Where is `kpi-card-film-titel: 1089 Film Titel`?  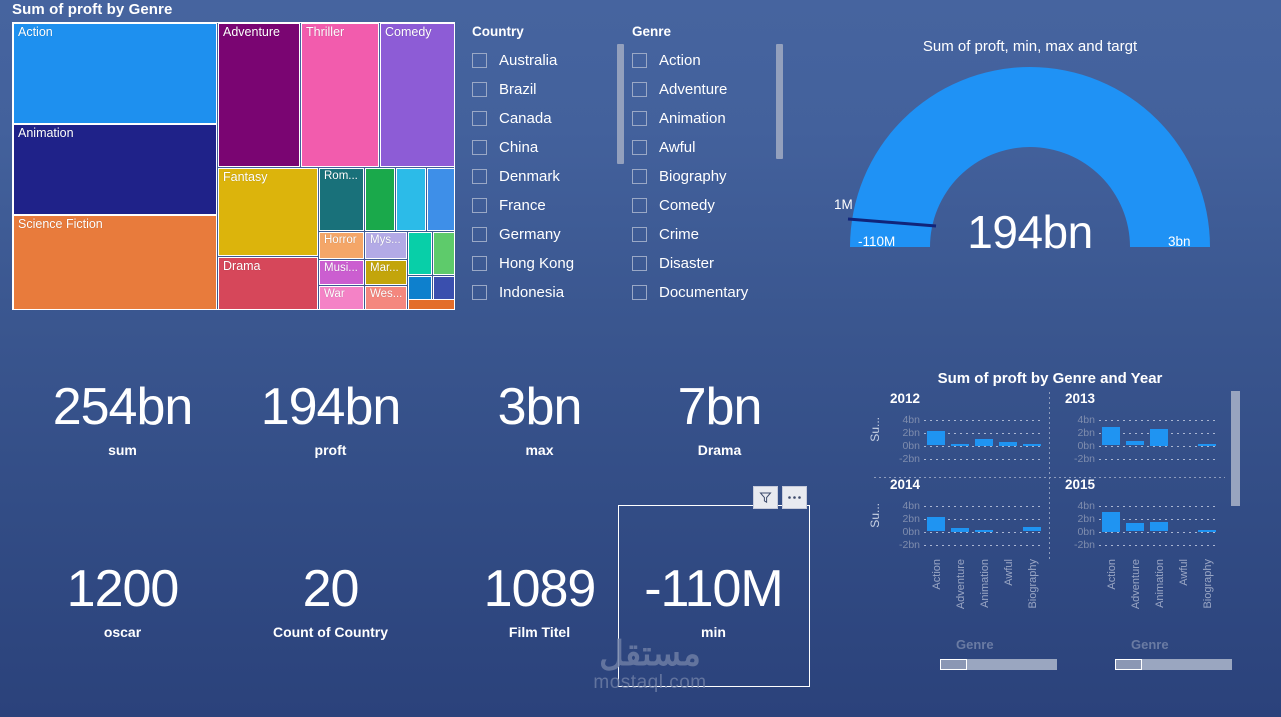 kpi-card-film-titel: 1089 Film Titel is located at coordinates (539, 600).